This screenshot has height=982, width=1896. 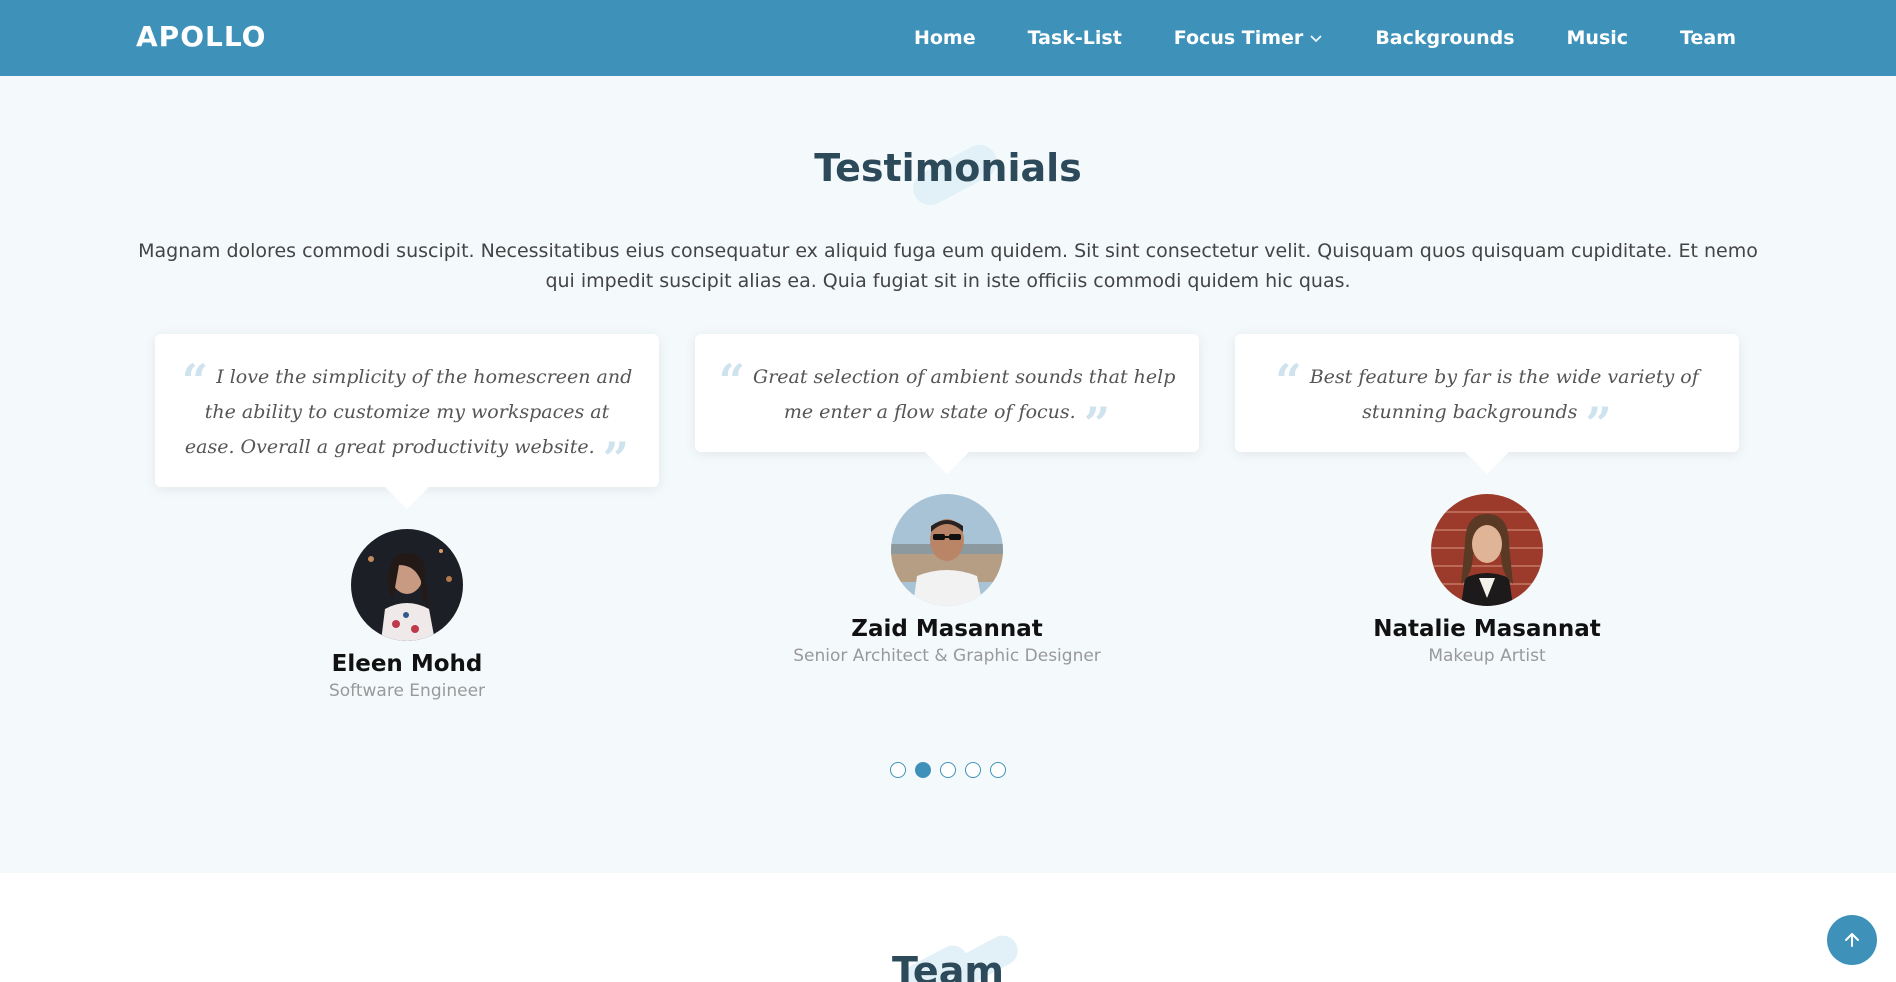 What do you see at coordinates (407, 691) in the screenshot?
I see `person-role: Software Engineer` at bounding box center [407, 691].